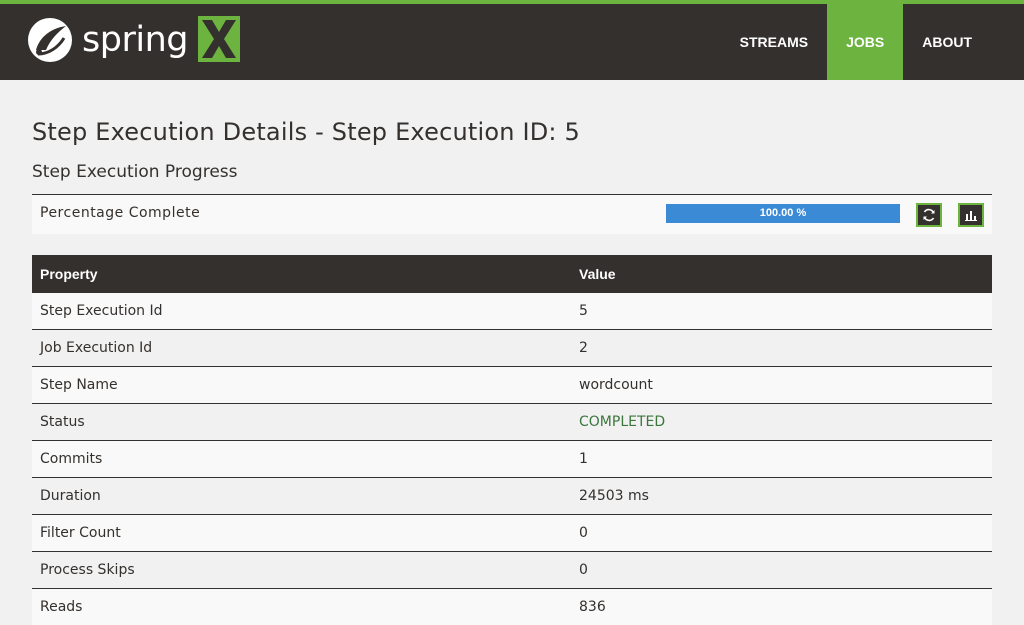 This screenshot has height=625, width=1024. What do you see at coordinates (301, 570) in the screenshot?
I see `property-cell: Process Skips` at bounding box center [301, 570].